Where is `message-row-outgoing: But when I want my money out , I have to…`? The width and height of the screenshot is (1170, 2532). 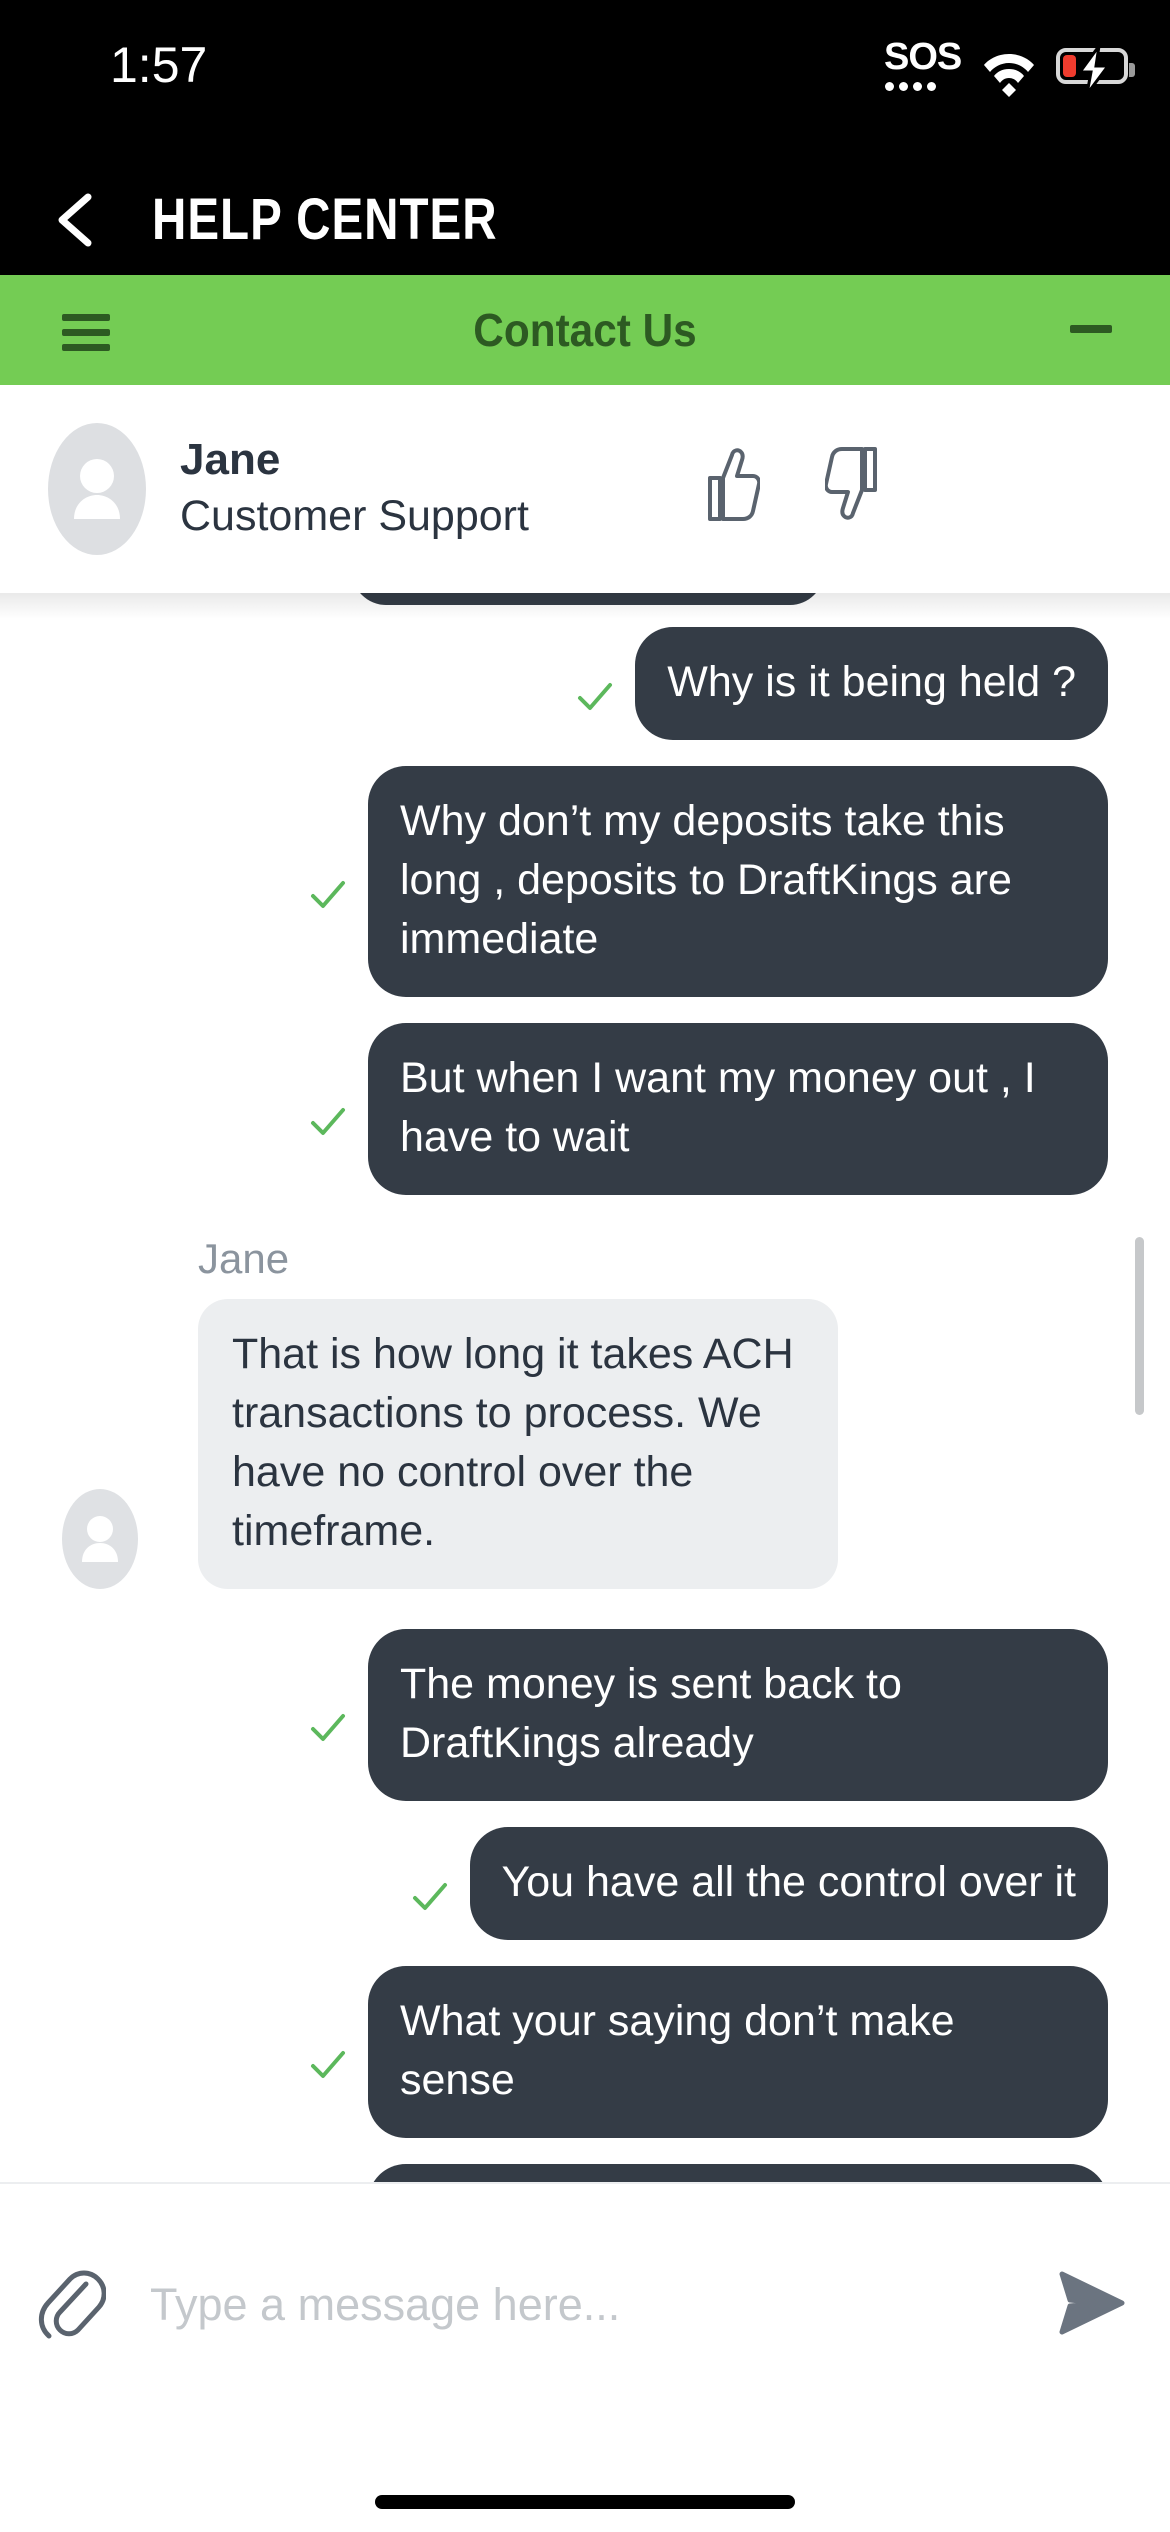
message-row-outgoing: But when I want my money out , I have to… is located at coordinates (585, 1109).